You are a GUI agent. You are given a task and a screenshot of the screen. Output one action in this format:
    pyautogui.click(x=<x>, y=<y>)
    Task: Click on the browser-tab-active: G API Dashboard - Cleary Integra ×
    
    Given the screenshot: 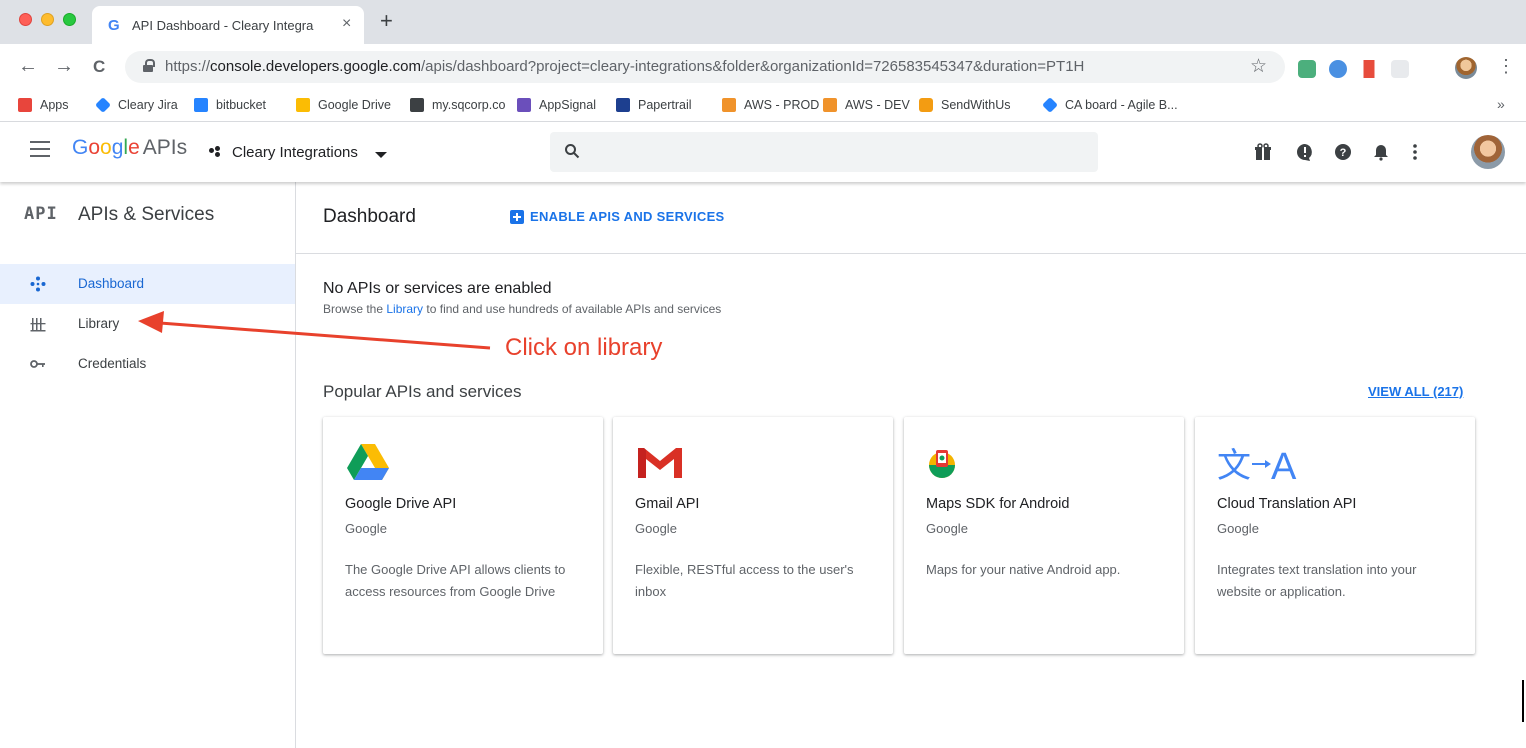 What is the action you would take?
    pyautogui.click(x=228, y=25)
    